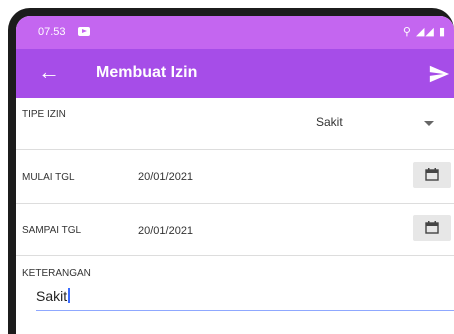 This screenshot has height=334, width=454. Describe the element at coordinates (52, 230) in the screenshot. I see `sampai-tgl-label: SAMPAI TGL` at that location.